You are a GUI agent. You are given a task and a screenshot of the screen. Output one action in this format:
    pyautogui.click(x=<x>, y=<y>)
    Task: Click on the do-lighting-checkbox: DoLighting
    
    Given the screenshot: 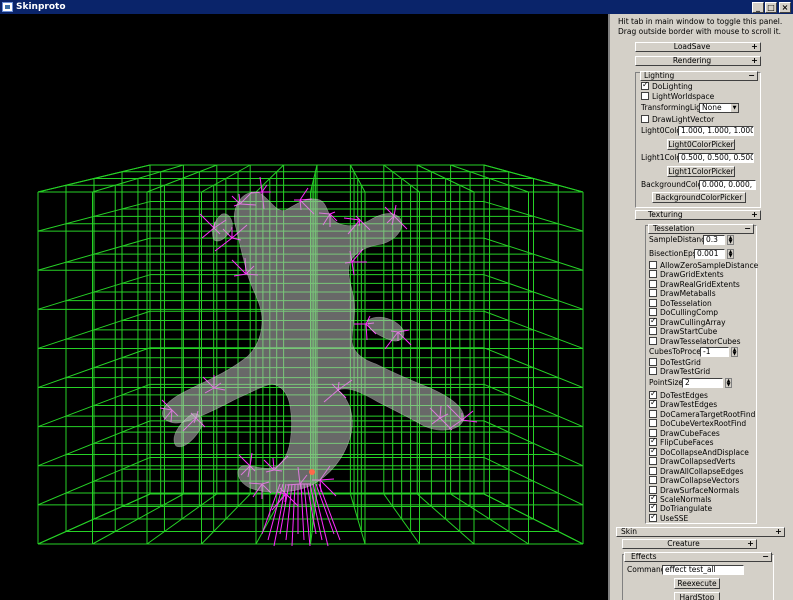 What is the action you would take?
    pyautogui.click(x=667, y=86)
    